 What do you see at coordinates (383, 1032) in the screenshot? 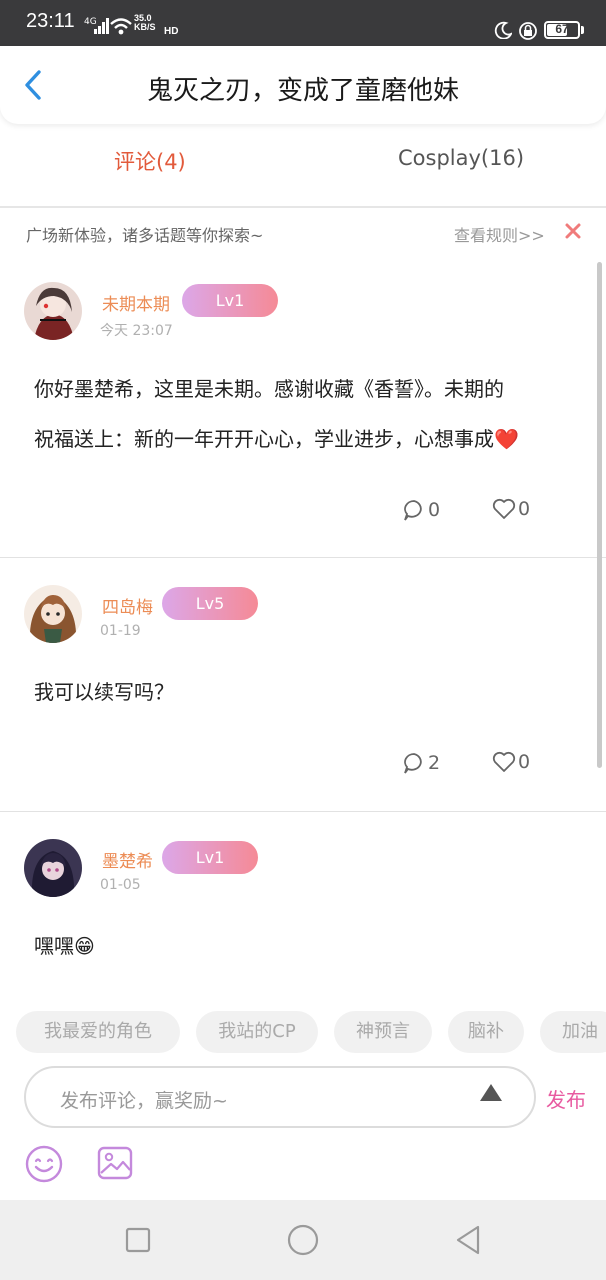
I see `topic-chip: 神预言` at bounding box center [383, 1032].